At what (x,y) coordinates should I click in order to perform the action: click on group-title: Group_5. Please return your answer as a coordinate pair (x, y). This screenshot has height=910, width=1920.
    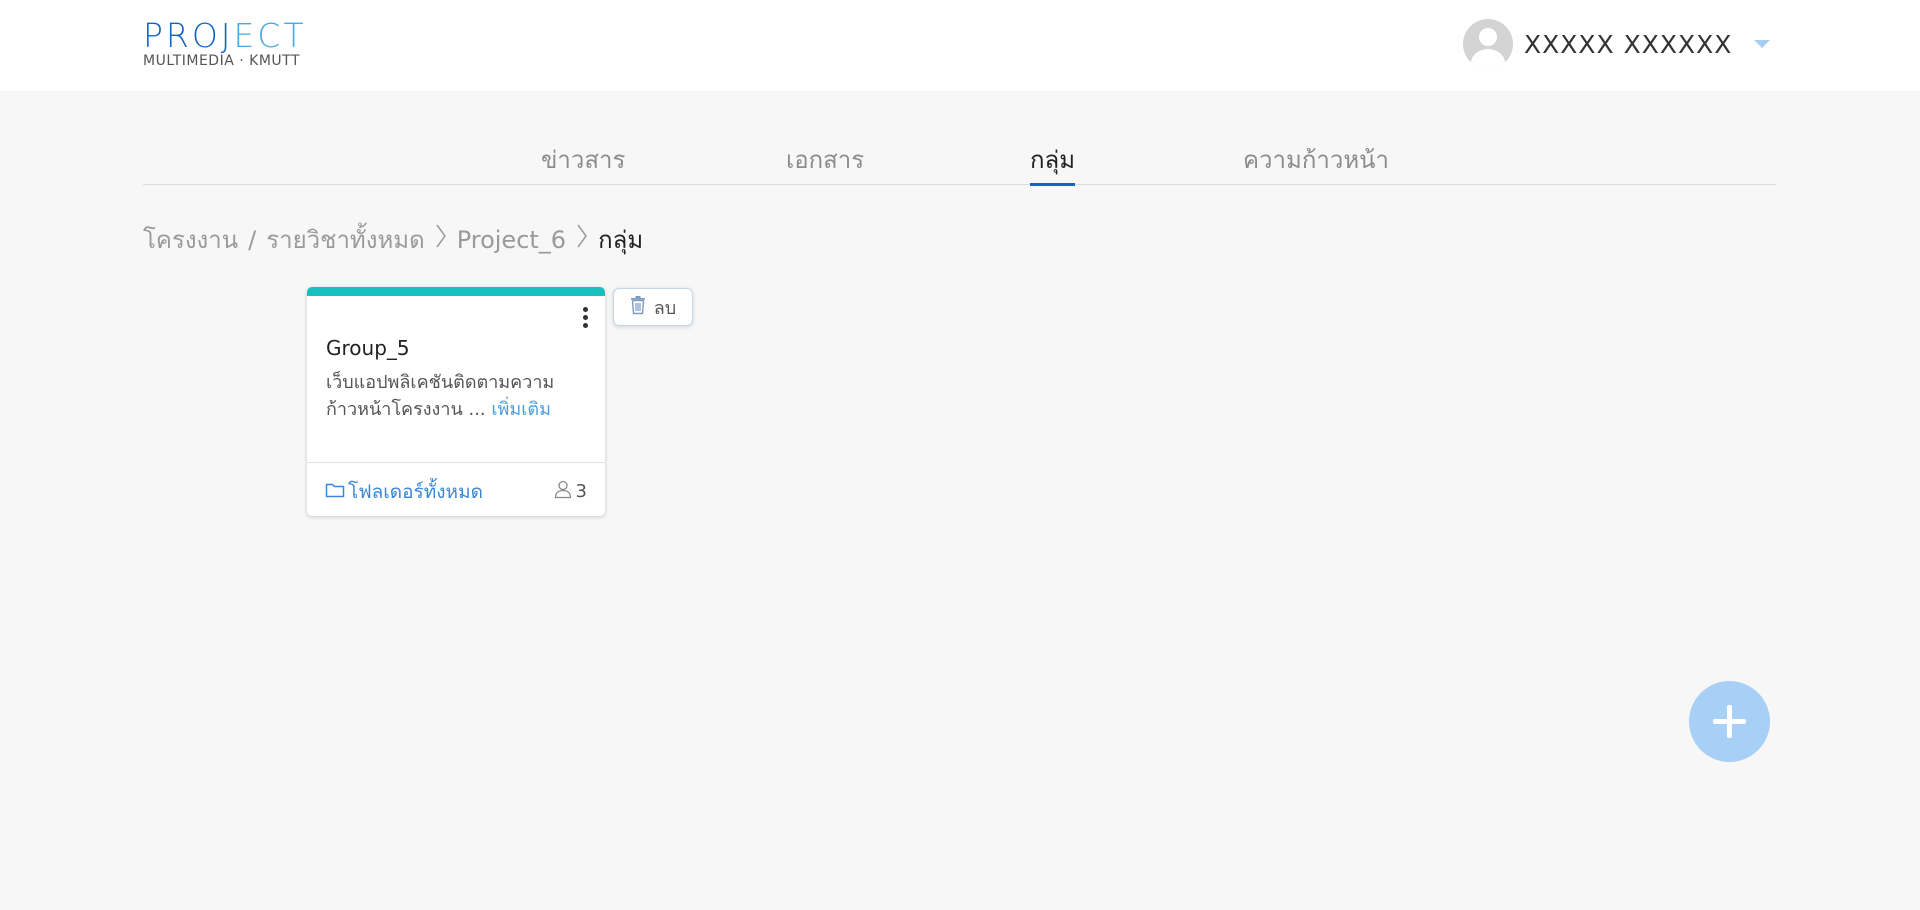
    Looking at the image, I should click on (368, 348).